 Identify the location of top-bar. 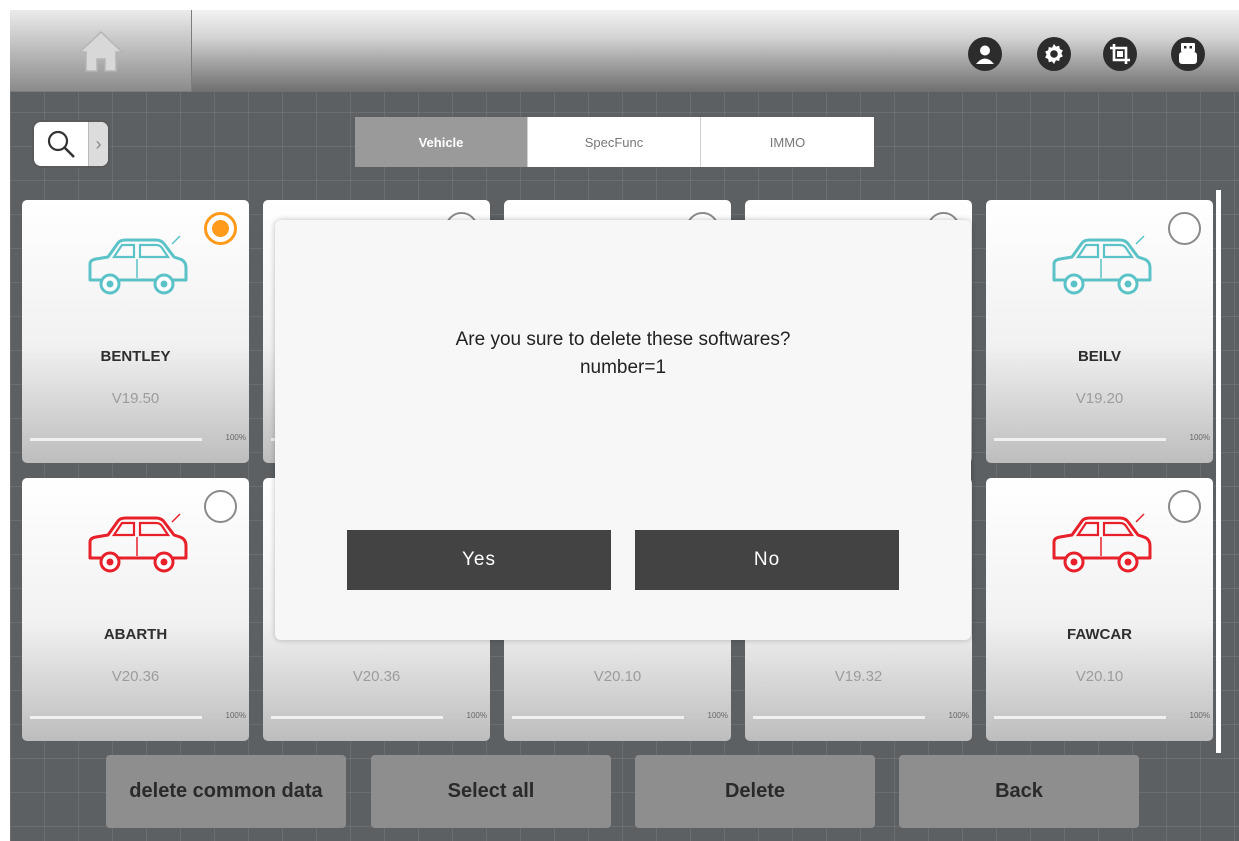
(624, 51).